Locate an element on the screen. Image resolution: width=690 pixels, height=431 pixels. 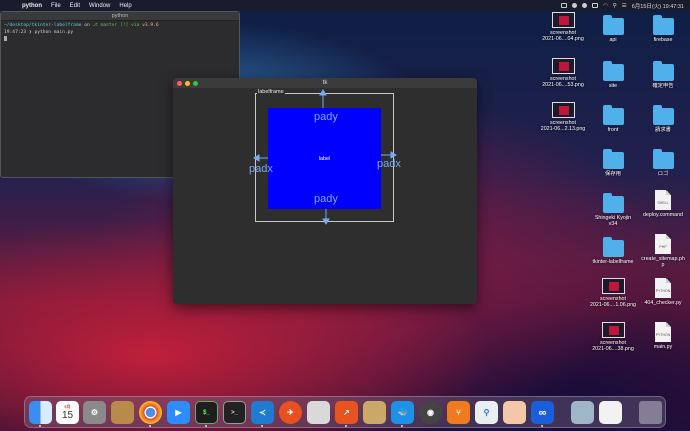
terminal-titlebar: python is located at coordinates (120, 16).